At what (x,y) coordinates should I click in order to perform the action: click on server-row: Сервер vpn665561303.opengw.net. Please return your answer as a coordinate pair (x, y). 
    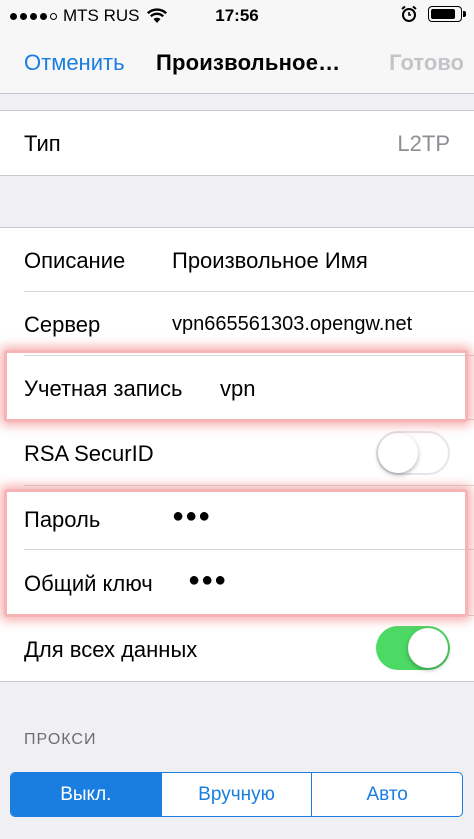
    Looking at the image, I should click on (237, 324).